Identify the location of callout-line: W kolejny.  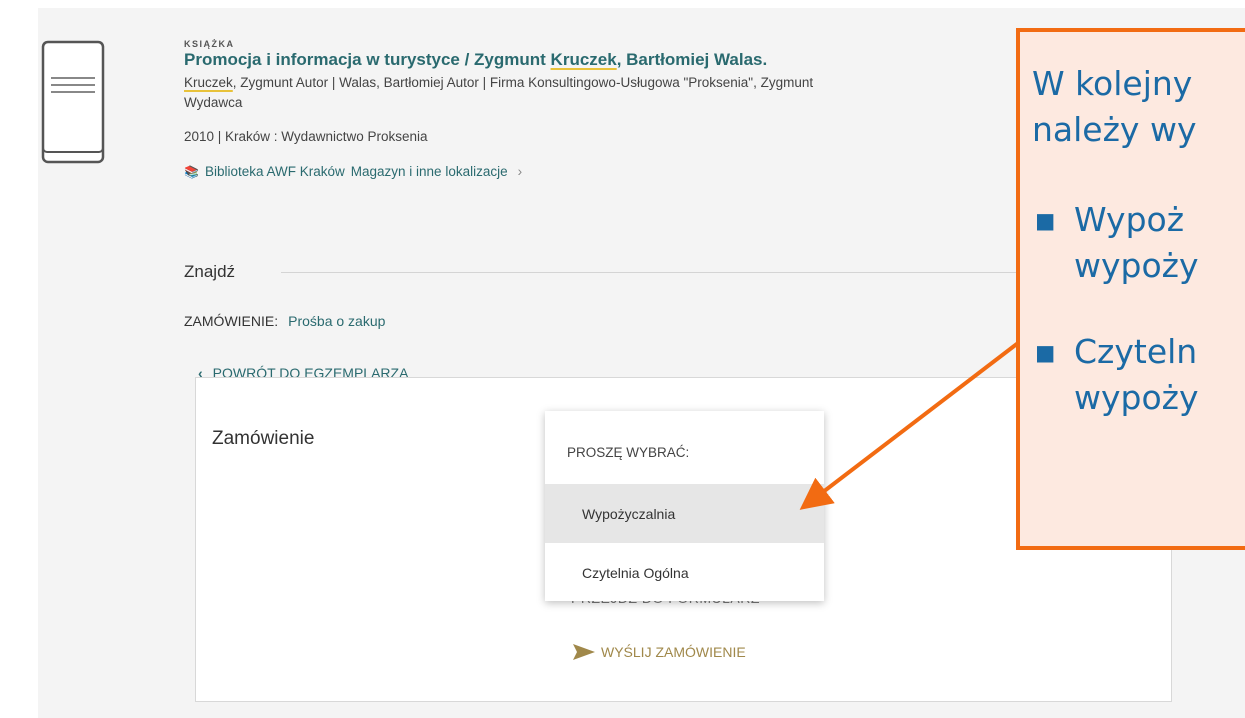
(1112, 83).